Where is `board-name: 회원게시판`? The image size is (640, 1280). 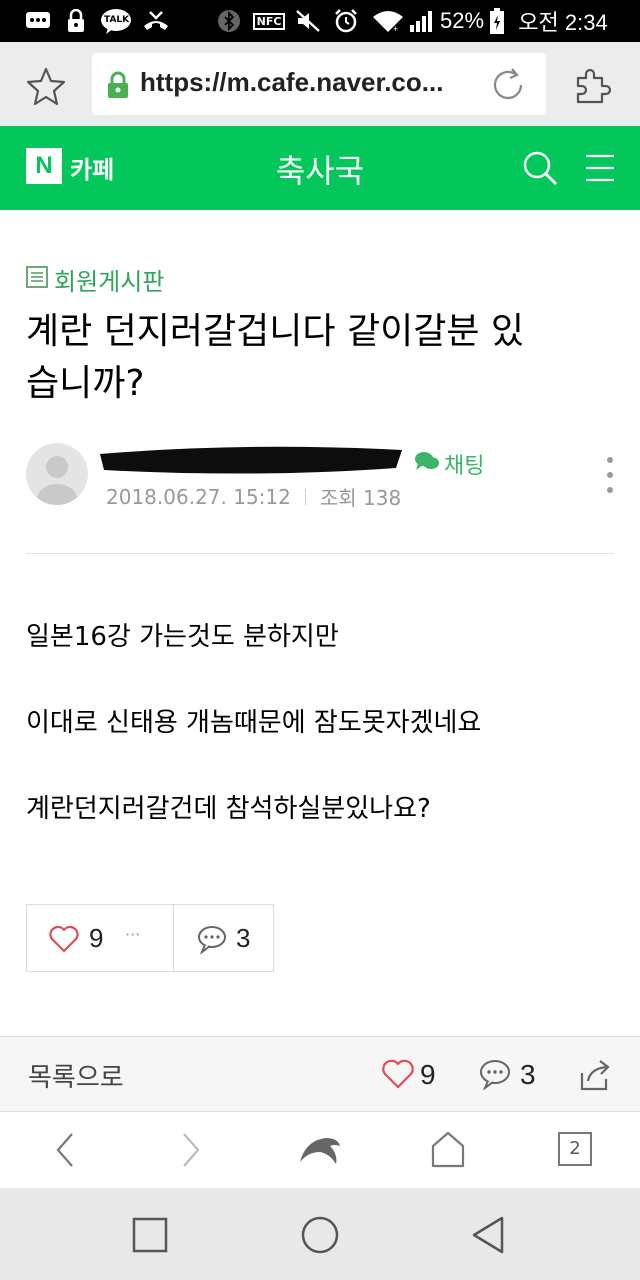
board-name: 회원게시판 is located at coordinates (109, 282).